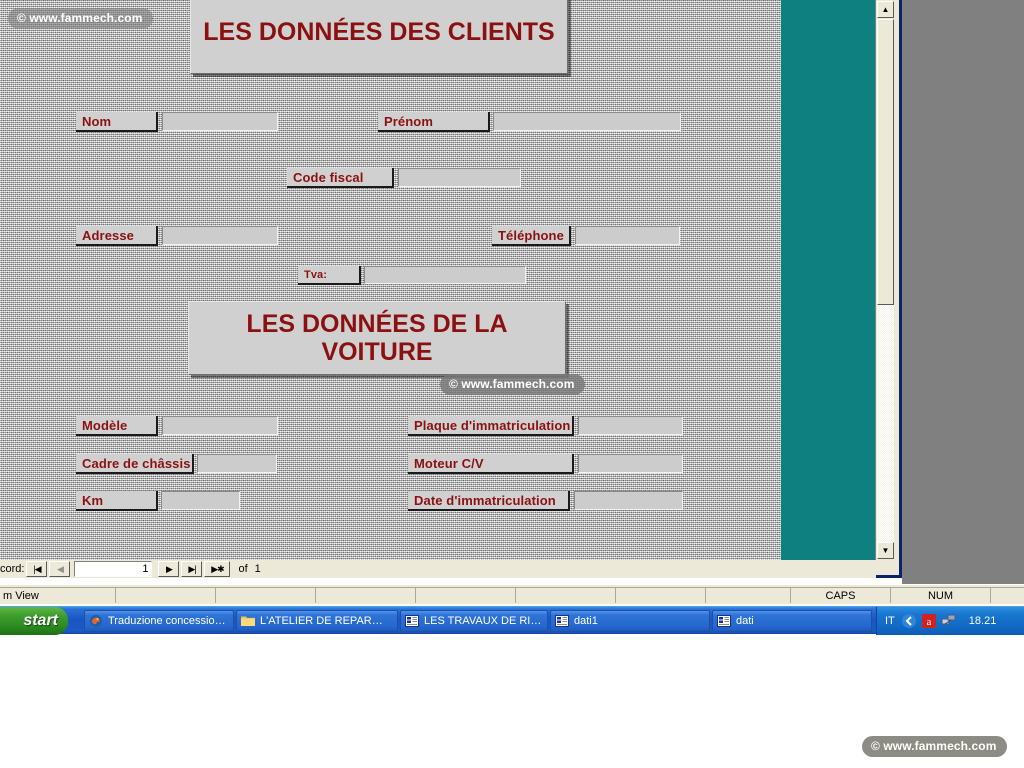  What do you see at coordinates (983, 621) in the screenshot?
I see `clock: 18.21` at bounding box center [983, 621].